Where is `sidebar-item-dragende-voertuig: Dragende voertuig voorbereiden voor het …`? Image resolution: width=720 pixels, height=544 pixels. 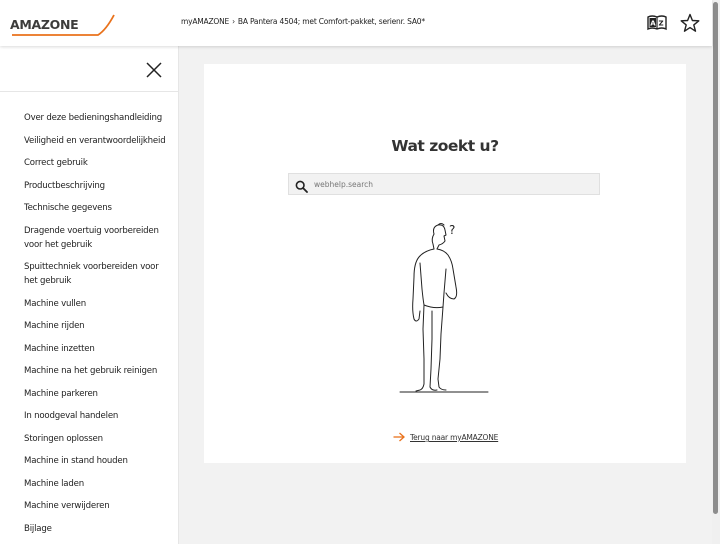
sidebar-item-dragende-voertuig: Dragende voertuig voorbereiden voor het … is located at coordinates (99, 238).